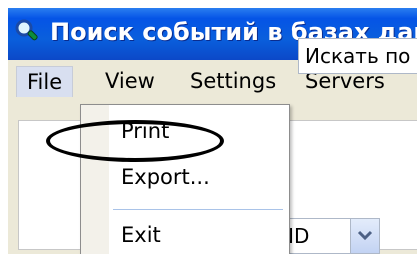 The width and height of the screenshot is (417, 254). I want to click on chevron-down-icon, so click(365, 235).